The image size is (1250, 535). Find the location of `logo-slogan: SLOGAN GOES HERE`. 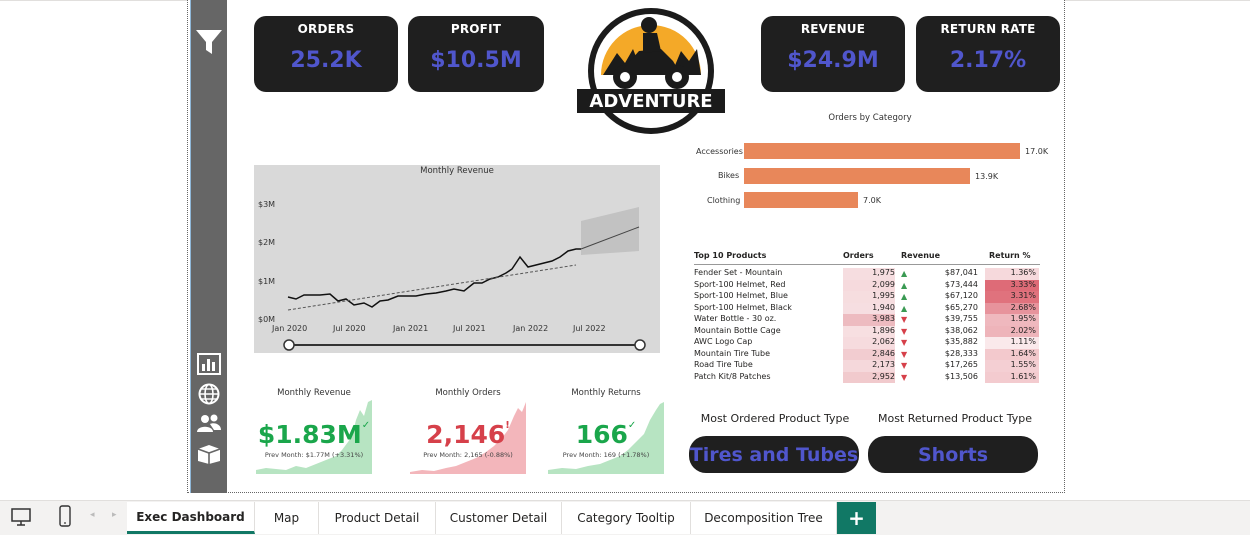

logo-slogan: SLOGAN GOES HERE is located at coordinates (651, 118).